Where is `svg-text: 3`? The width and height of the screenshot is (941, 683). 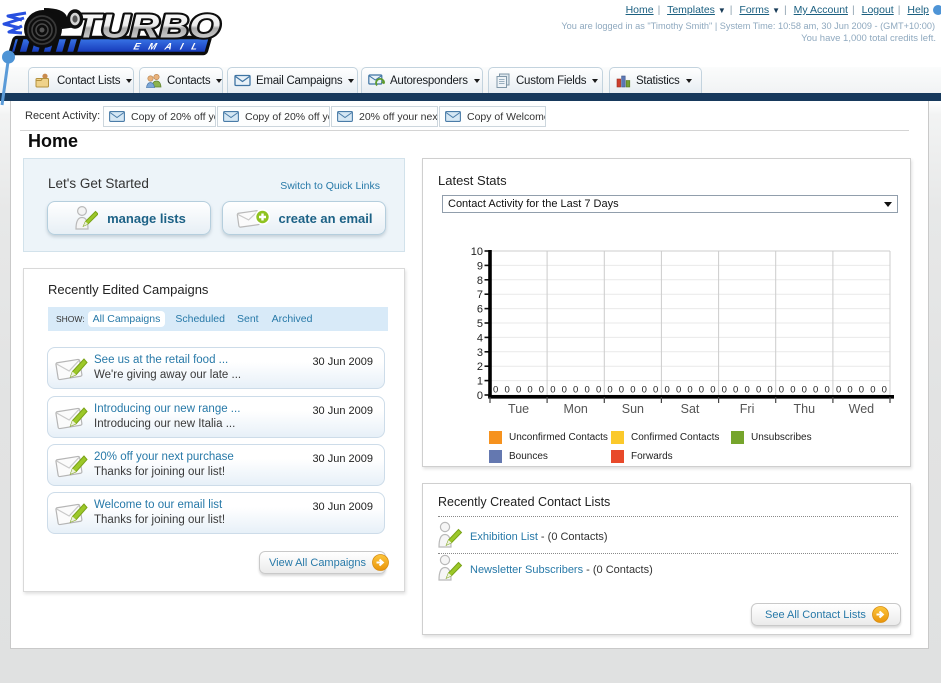 svg-text: 3 is located at coordinates (480, 353).